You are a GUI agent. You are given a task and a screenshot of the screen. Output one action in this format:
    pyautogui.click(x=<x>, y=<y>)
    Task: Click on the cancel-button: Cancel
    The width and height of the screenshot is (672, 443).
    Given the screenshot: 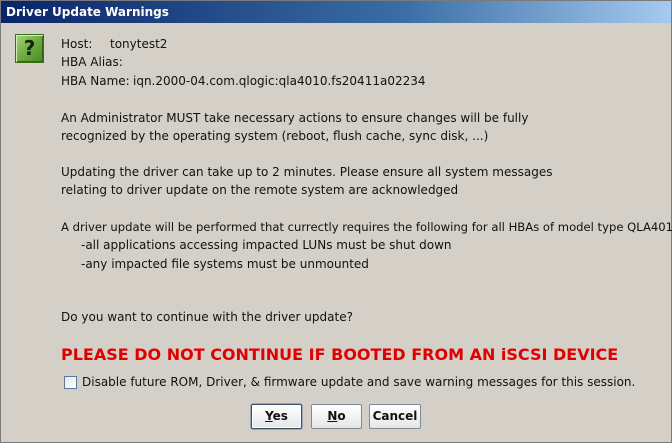 What is the action you would take?
    pyautogui.click(x=395, y=416)
    